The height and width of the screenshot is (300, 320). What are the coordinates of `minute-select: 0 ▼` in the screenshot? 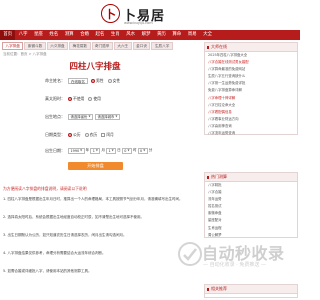 It's located at (142, 150).